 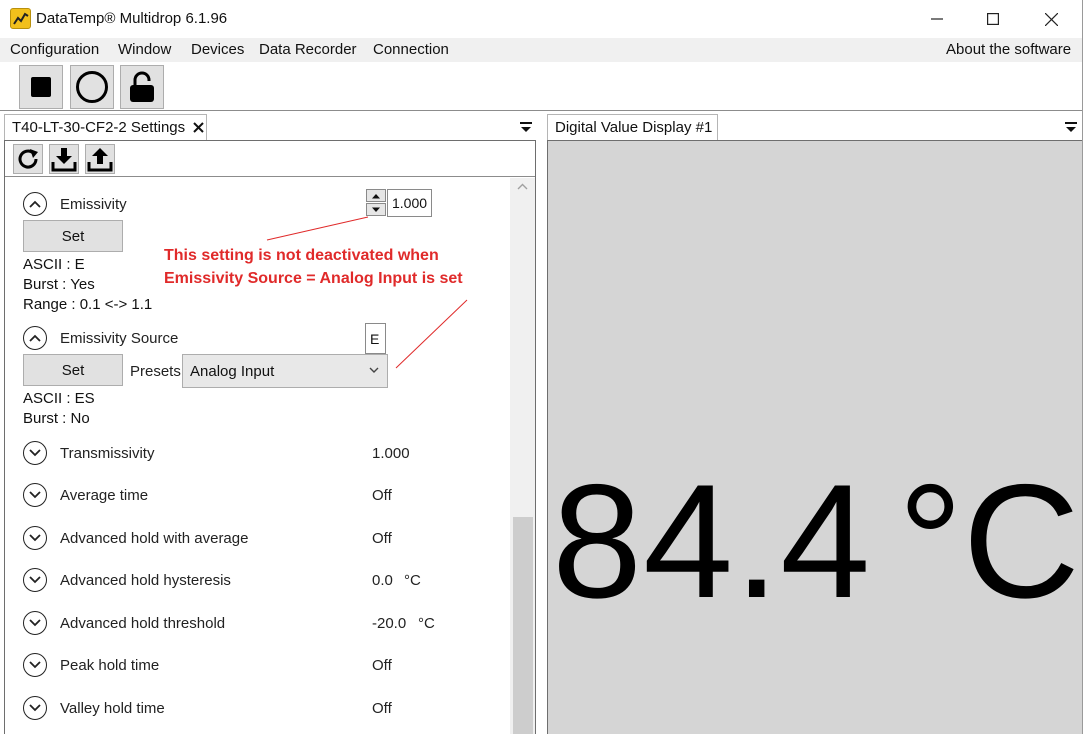 What do you see at coordinates (313, 278) in the screenshot?
I see `annotation-line-2: Emissivity Source = Analog Input is set` at bounding box center [313, 278].